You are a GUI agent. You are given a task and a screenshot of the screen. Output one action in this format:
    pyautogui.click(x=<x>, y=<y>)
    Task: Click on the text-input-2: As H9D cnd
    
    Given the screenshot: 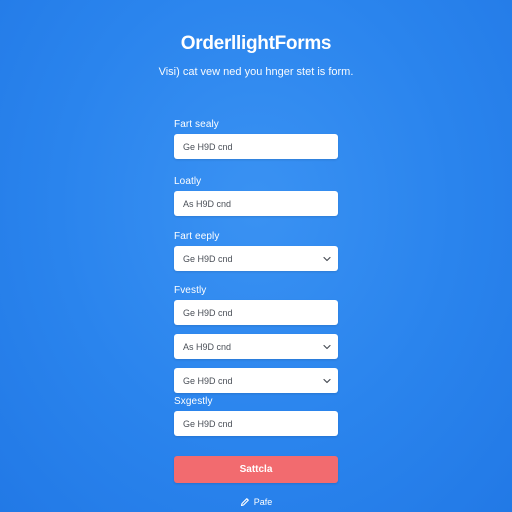 What is the action you would take?
    pyautogui.click(x=256, y=203)
    